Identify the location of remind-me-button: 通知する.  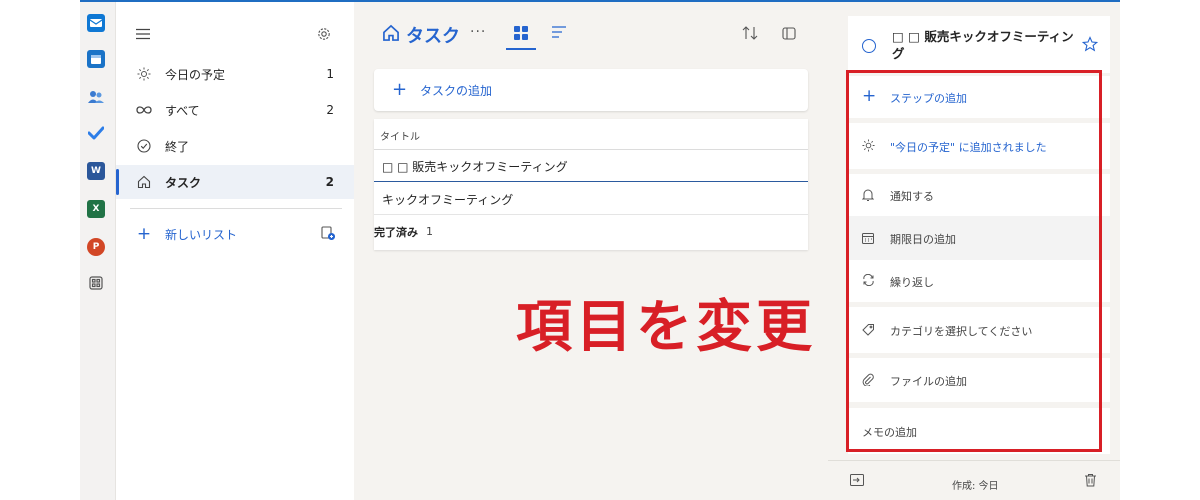
(979, 195).